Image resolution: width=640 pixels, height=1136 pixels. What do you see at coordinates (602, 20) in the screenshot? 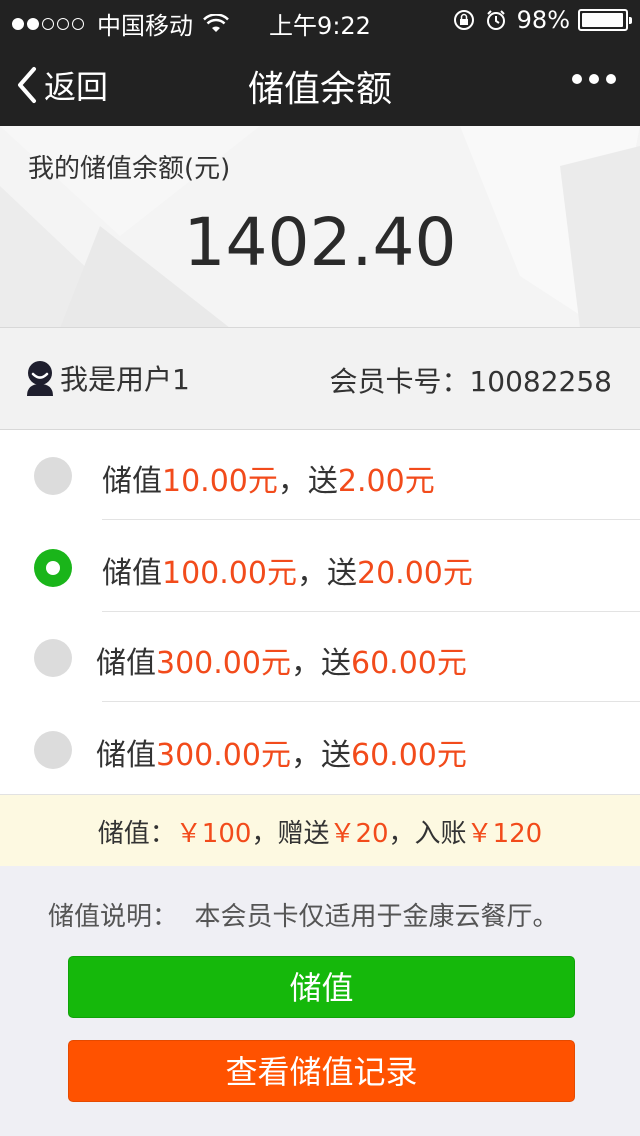
I see `battery-fill` at bounding box center [602, 20].